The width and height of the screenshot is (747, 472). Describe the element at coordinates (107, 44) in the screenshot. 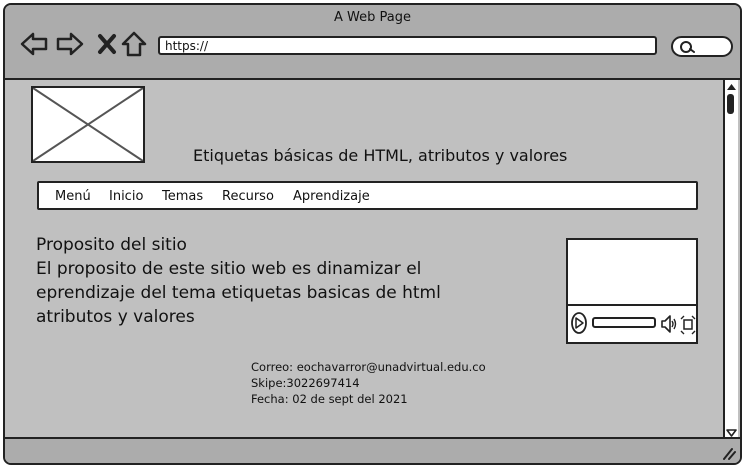

I see `close-icon` at that location.